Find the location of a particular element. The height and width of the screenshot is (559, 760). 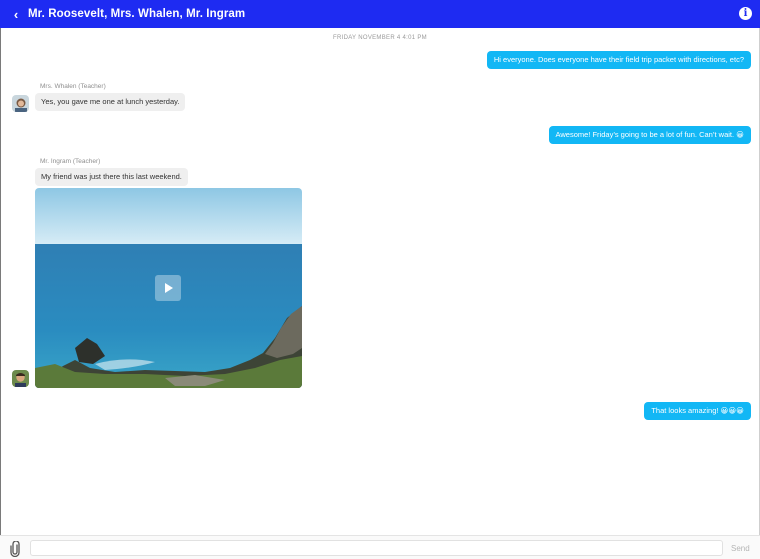

message-input is located at coordinates (376, 548).